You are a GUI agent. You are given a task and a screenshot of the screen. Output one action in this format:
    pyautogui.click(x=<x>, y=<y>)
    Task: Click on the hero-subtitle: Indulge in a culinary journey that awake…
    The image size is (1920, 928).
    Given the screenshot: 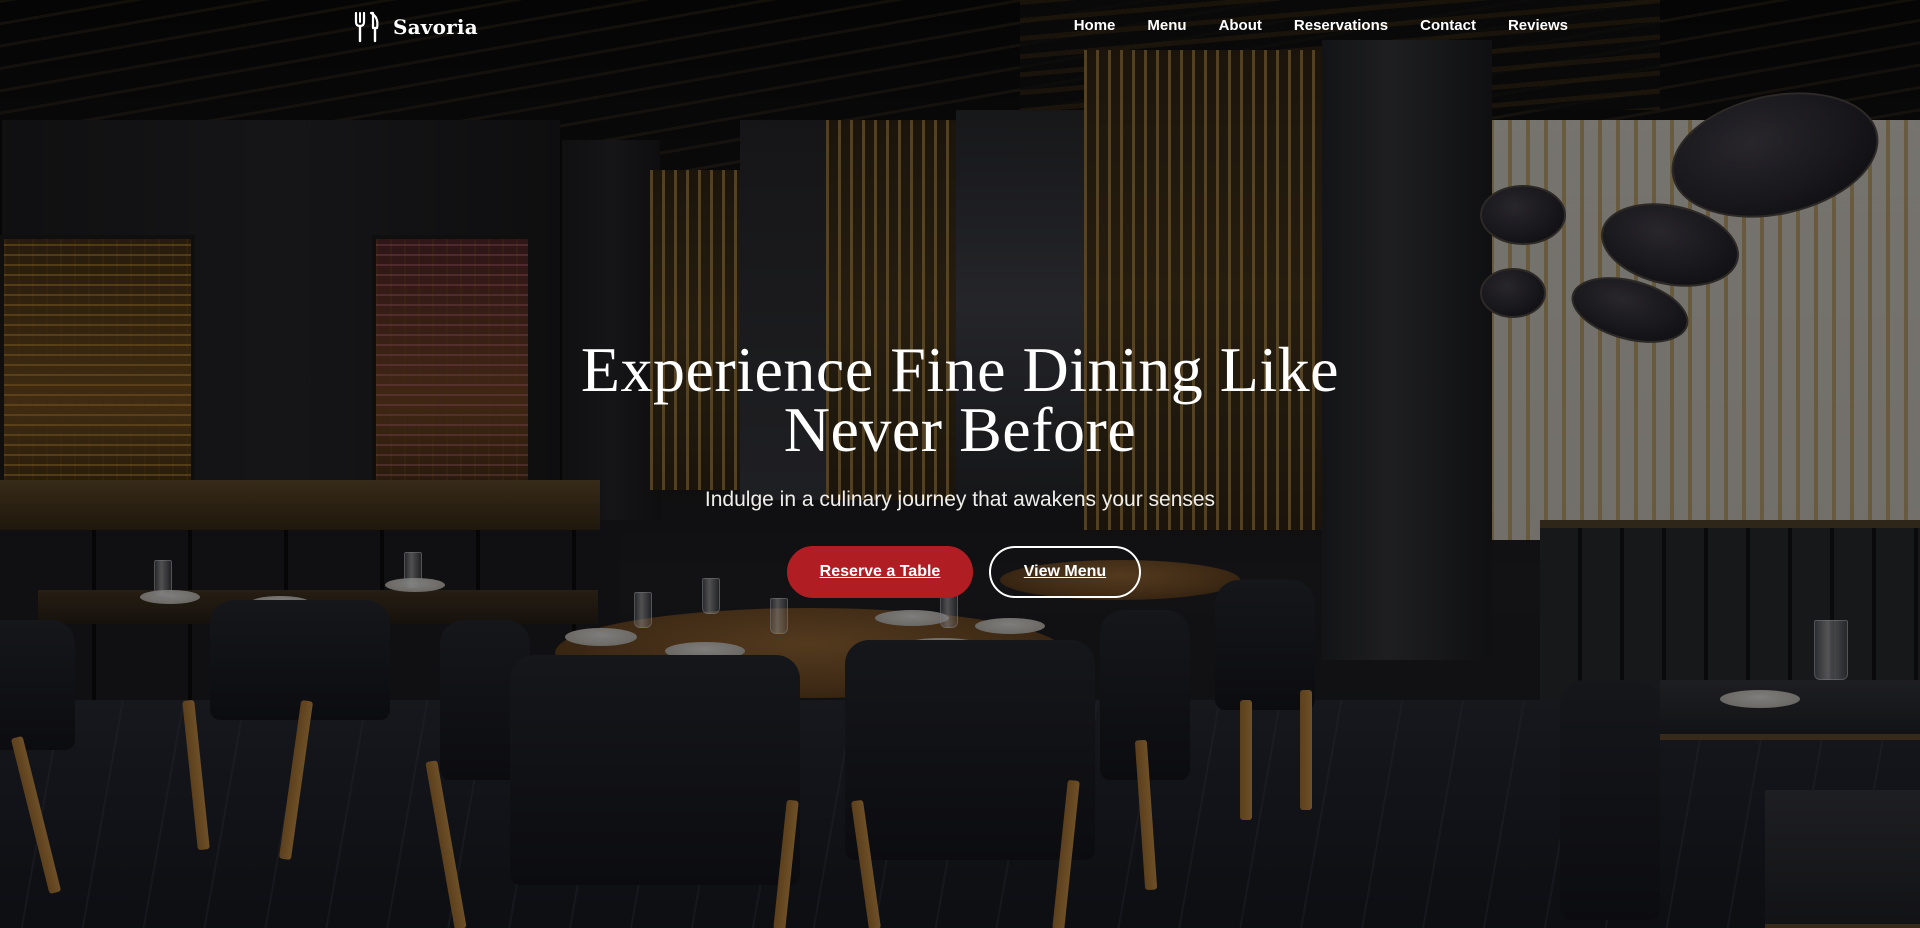 What is the action you would take?
    pyautogui.click(x=960, y=499)
    